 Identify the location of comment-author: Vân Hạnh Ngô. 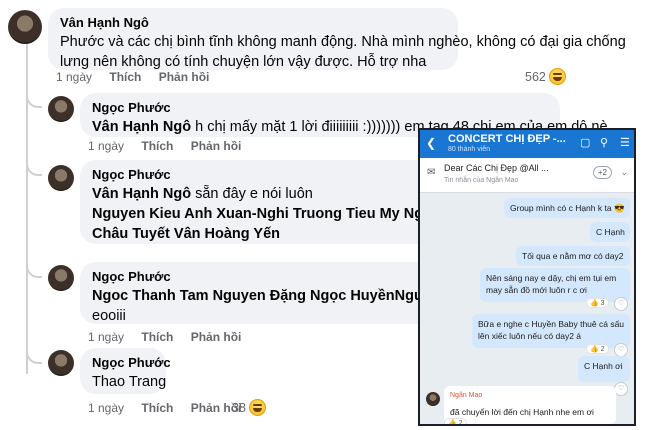
(253, 22).